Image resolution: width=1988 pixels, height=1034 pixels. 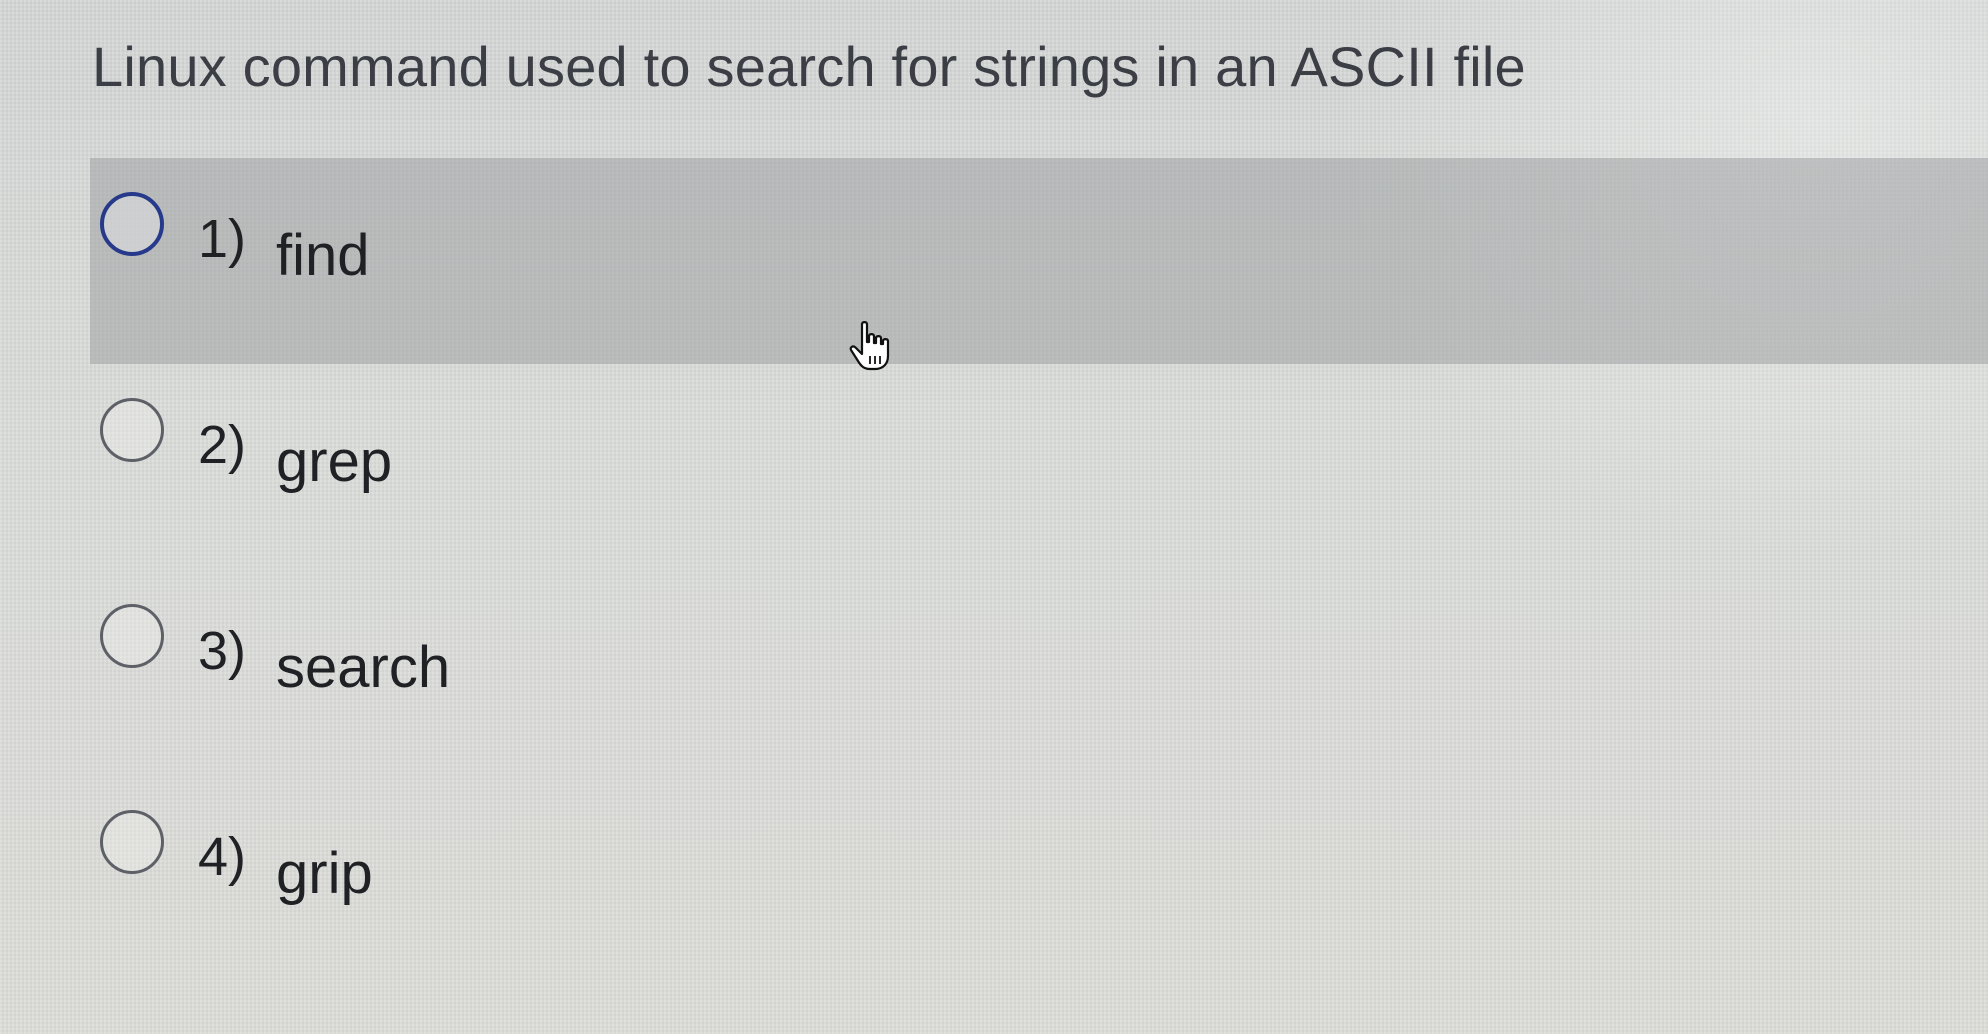 What do you see at coordinates (222, 445) in the screenshot?
I see `option-2-number: 2)` at bounding box center [222, 445].